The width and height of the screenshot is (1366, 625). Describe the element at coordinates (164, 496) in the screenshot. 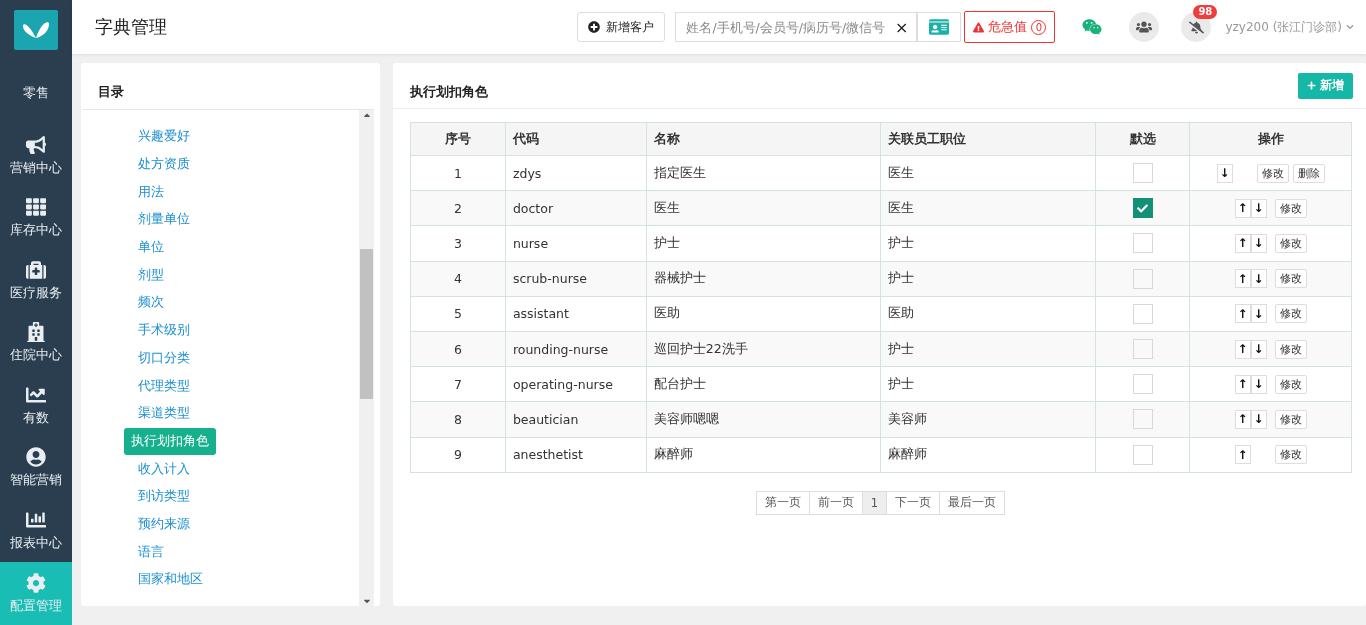

I see `catalog-item: 到访类型` at that location.